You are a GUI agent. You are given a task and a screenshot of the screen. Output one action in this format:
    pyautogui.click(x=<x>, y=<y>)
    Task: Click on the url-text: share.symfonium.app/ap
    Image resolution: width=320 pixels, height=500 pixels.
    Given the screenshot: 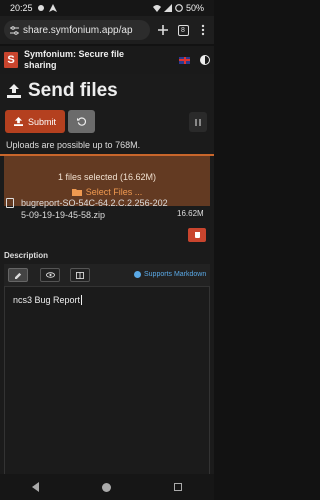 What is the action you would take?
    pyautogui.click(x=78, y=30)
    